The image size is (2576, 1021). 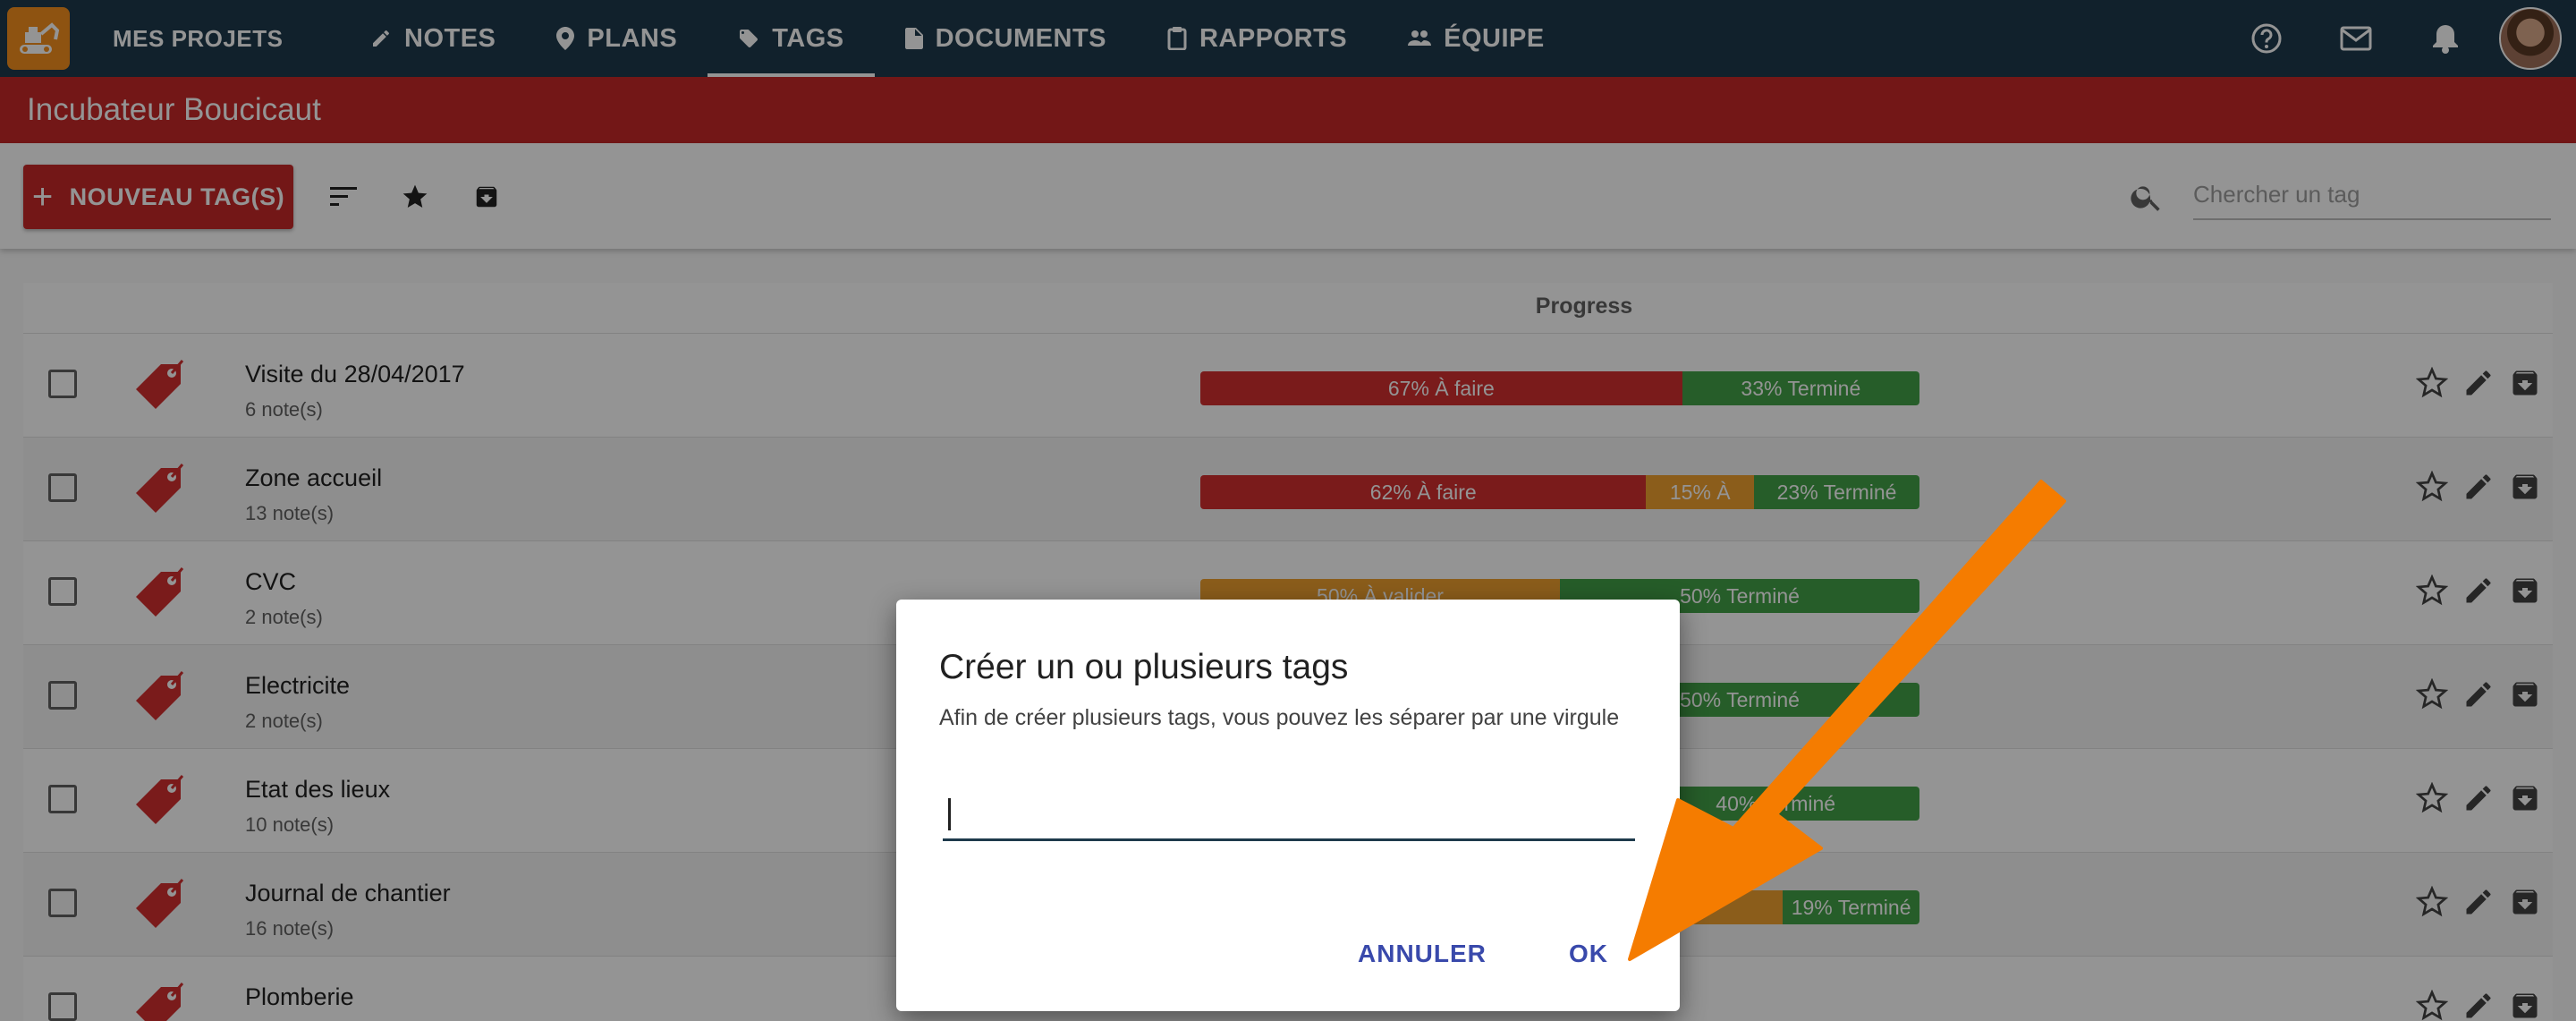 What do you see at coordinates (1422, 954) in the screenshot?
I see `cancel-button: ANNULER` at bounding box center [1422, 954].